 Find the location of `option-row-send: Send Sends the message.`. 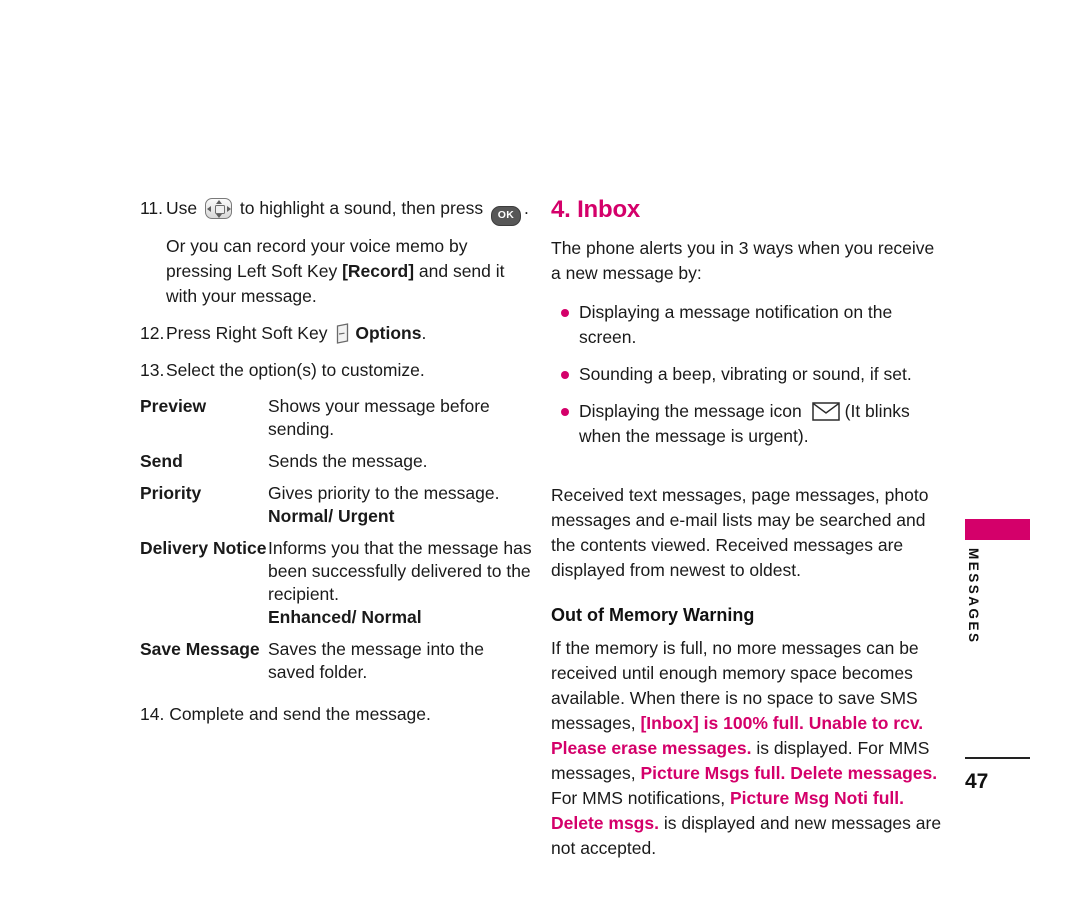

option-row-send: Send Sends the message. is located at coordinates (336, 461).